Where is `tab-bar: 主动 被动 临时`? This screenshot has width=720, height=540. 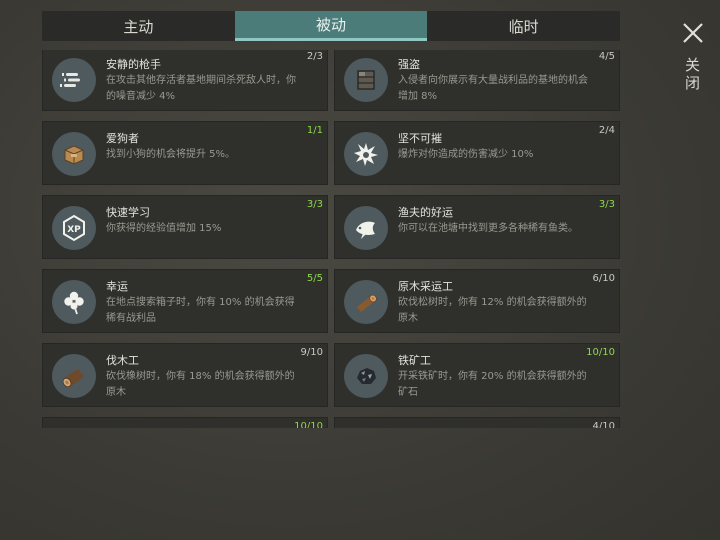 tab-bar: 主动 被动 临时 is located at coordinates (331, 26).